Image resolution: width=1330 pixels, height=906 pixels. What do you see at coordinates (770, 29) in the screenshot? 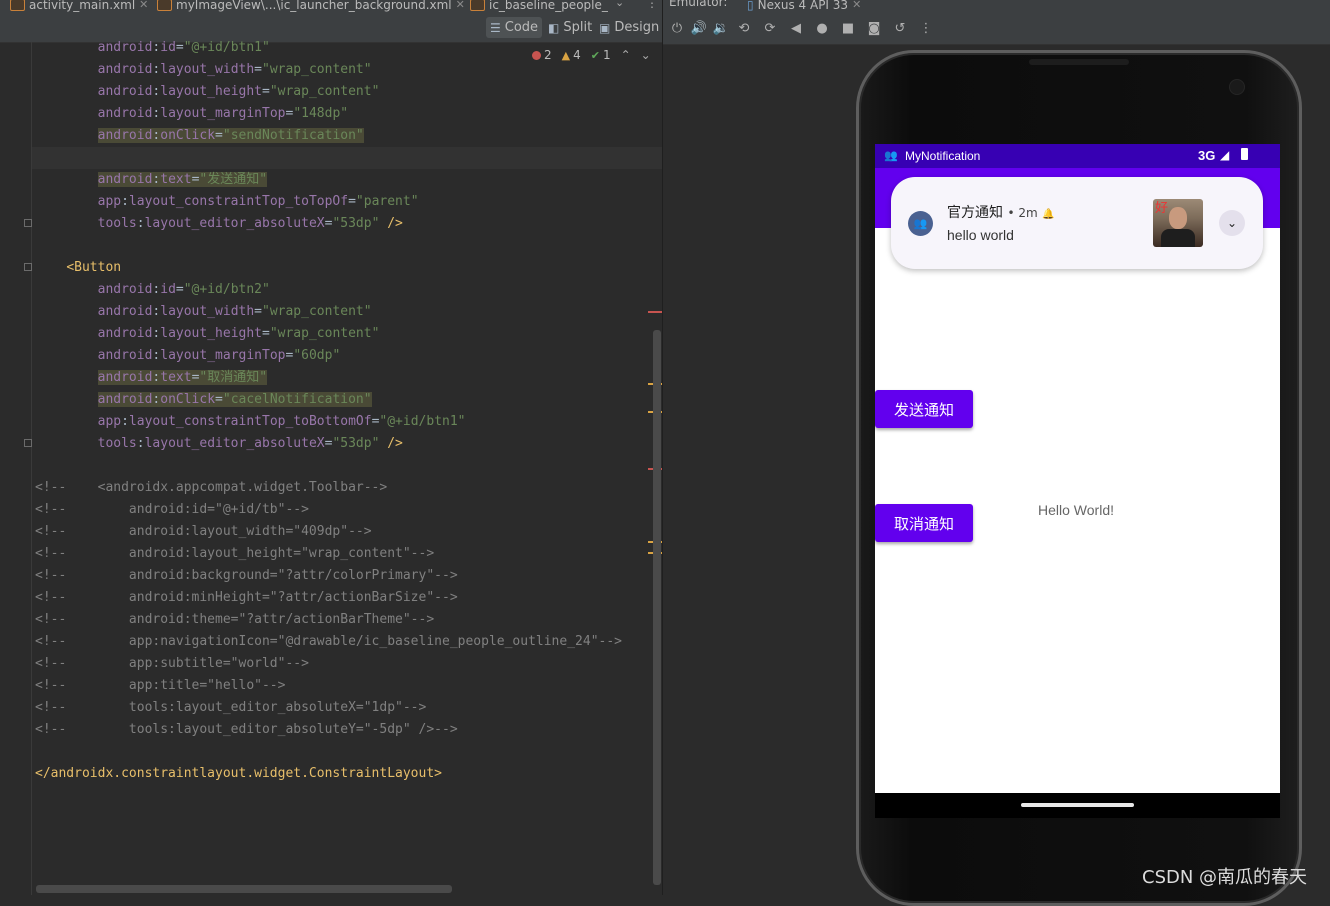
I see `rotate-right-icon: ⟳` at bounding box center [770, 29].